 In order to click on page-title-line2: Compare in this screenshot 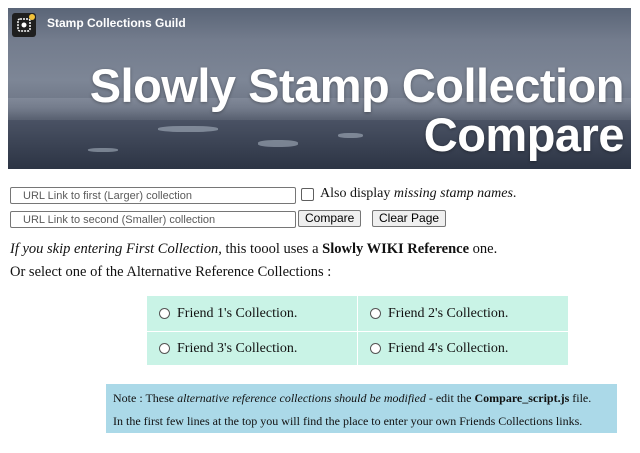, I will do `click(524, 134)`.